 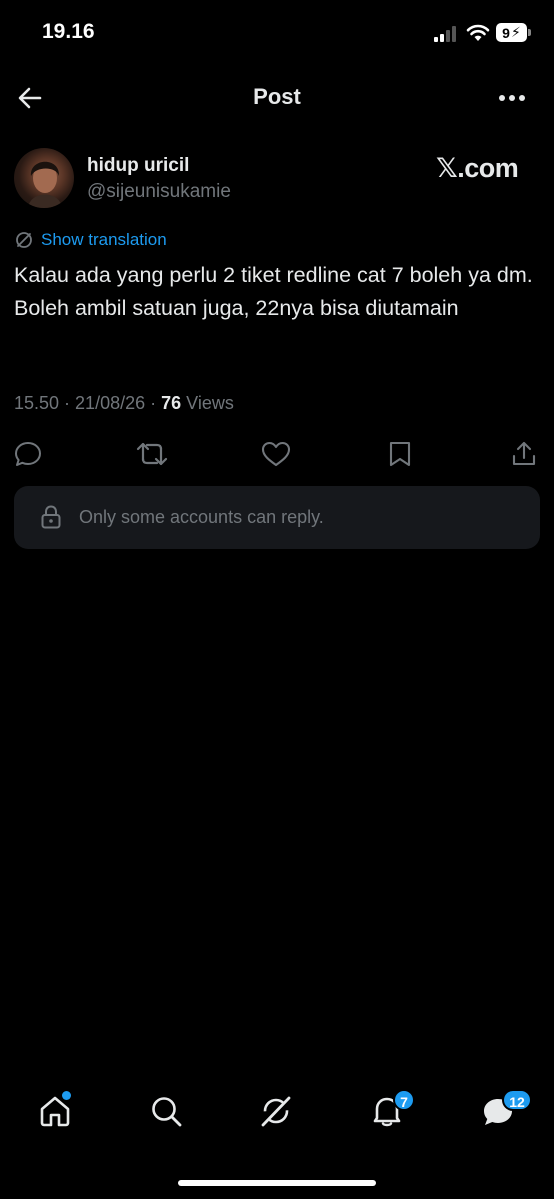 I want to click on tab-search, so click(x=166, y=1111).